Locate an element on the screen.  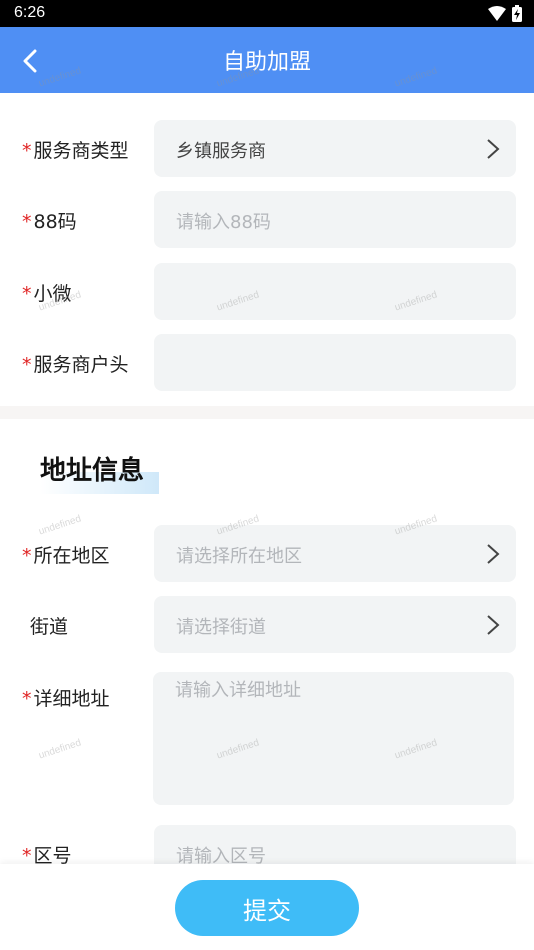
form-row-account: * 服务商户头 is located at coordinates (267, 363).